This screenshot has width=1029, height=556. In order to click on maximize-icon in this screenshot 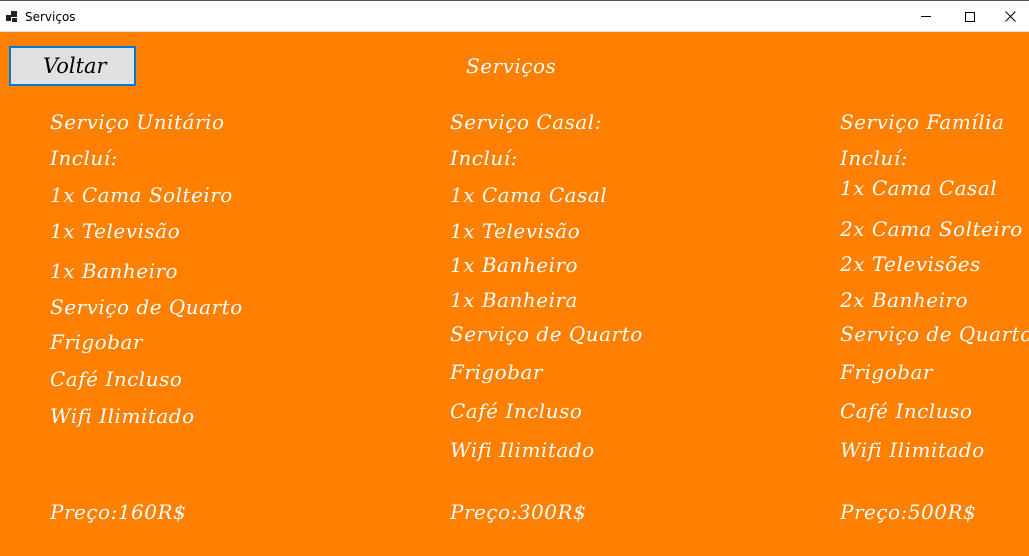, I will do `click(970, 16)`.